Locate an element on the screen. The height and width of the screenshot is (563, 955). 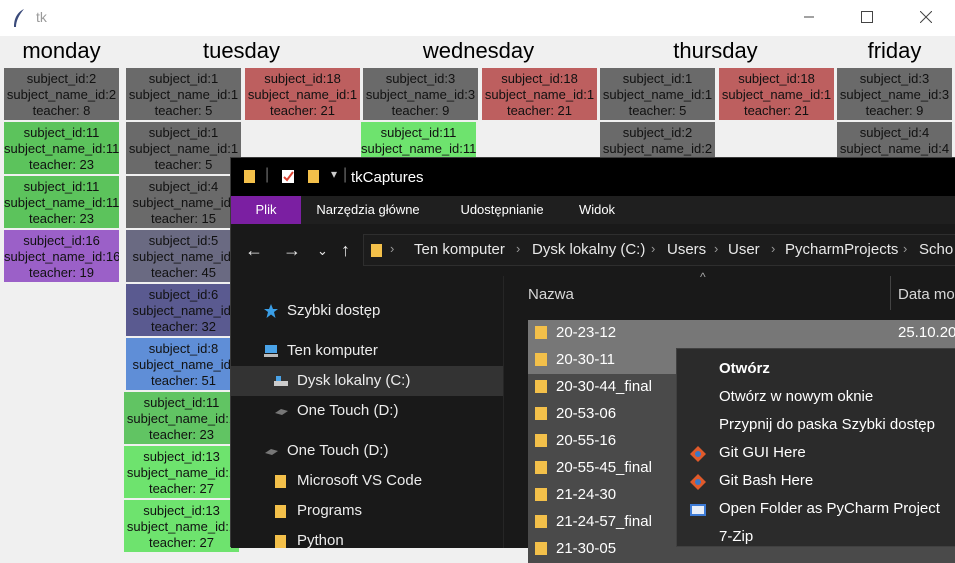
schedule-cell: subject_id:8 subject_name_id: teacher: 51 is located at coordinates (183, 364).